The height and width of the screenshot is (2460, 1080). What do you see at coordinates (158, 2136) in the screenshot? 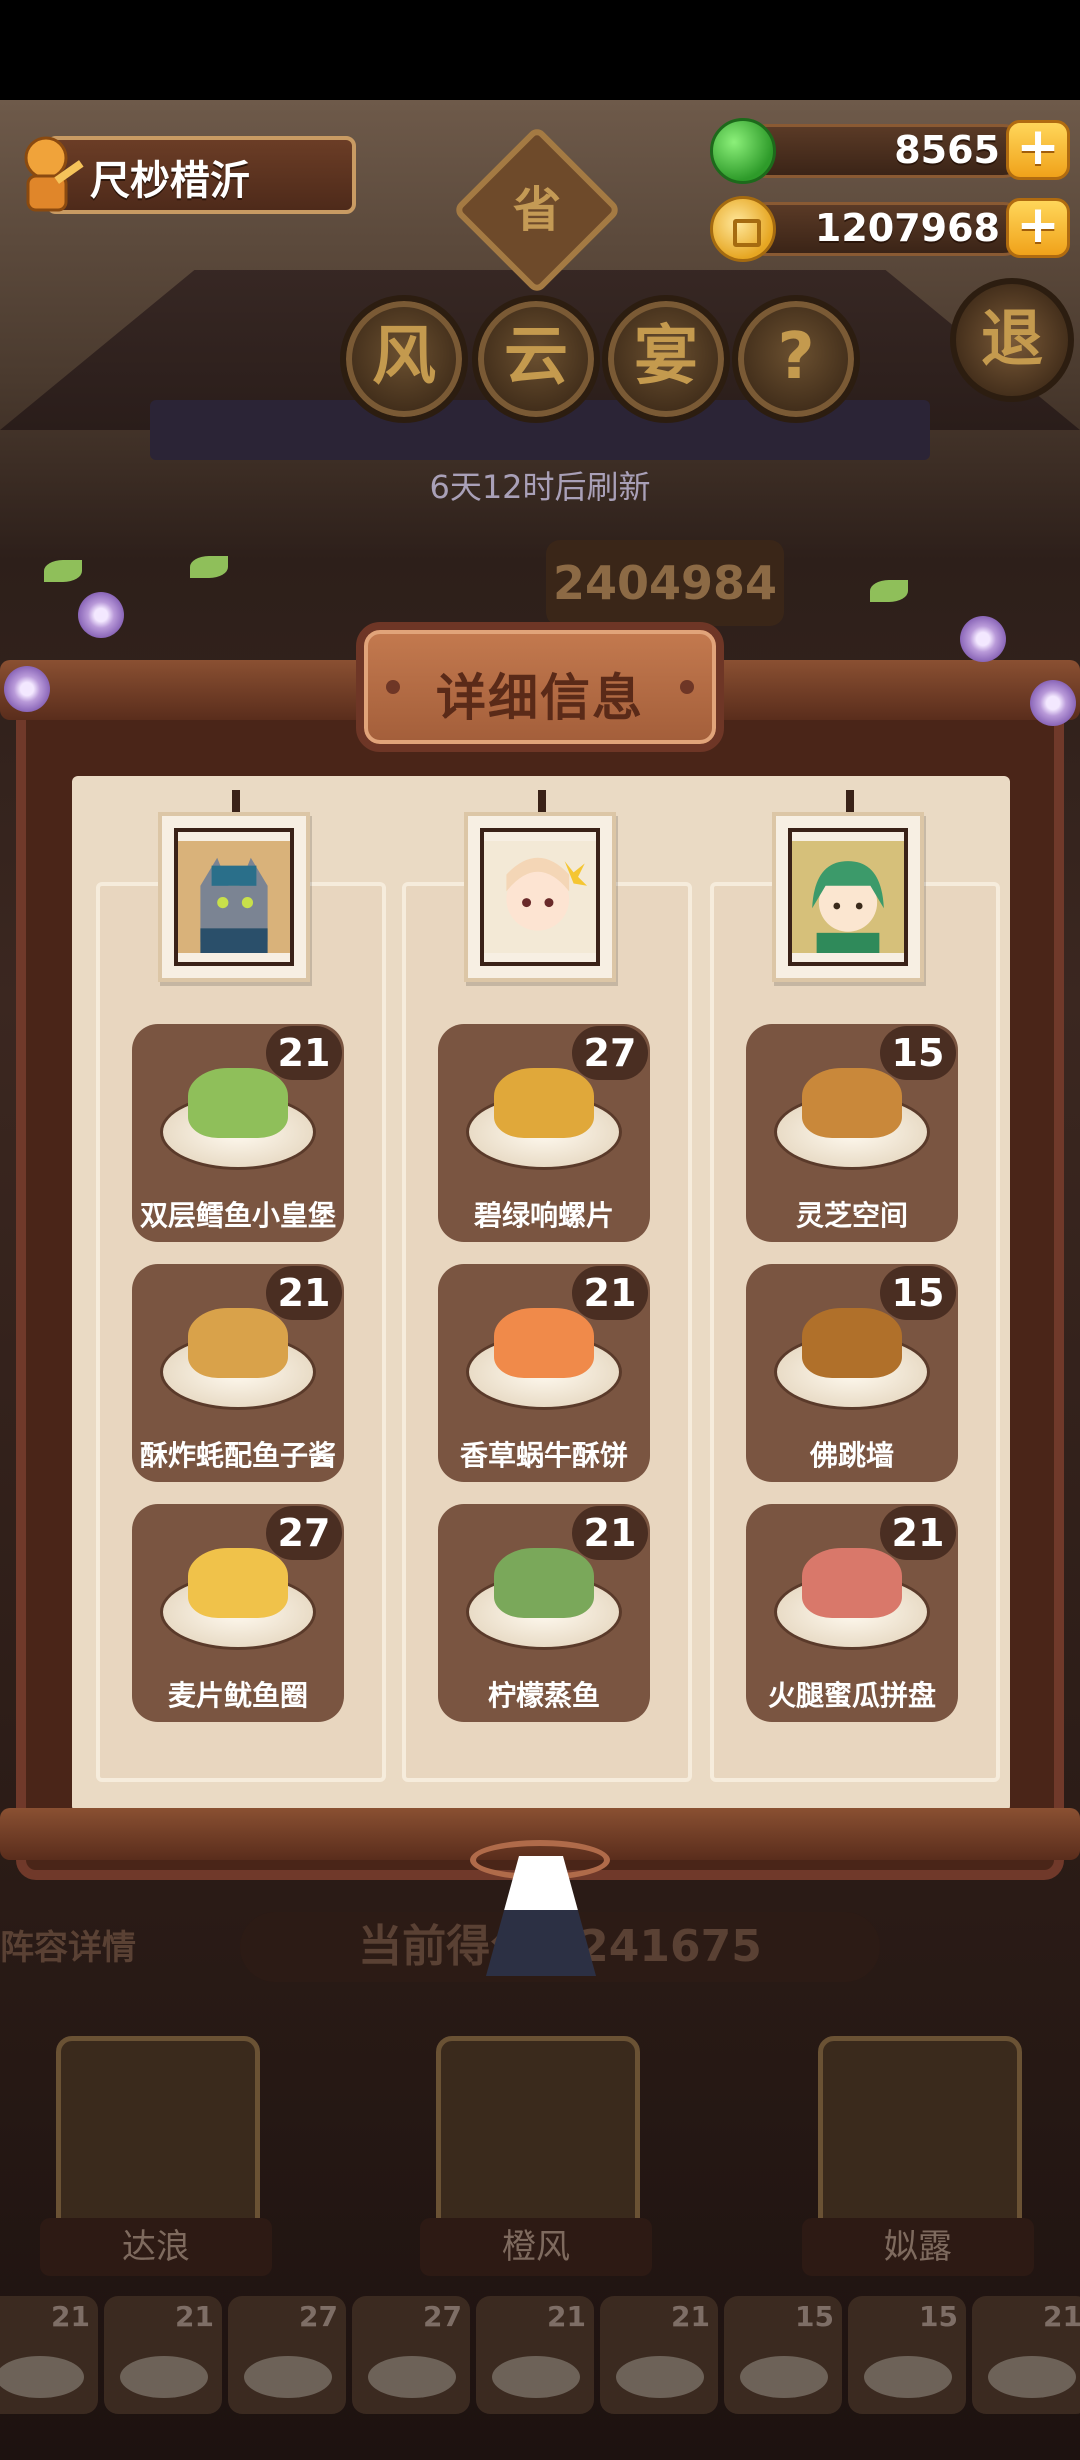
I see `hero-slot-dalang` at bounding box center [158, 2136].